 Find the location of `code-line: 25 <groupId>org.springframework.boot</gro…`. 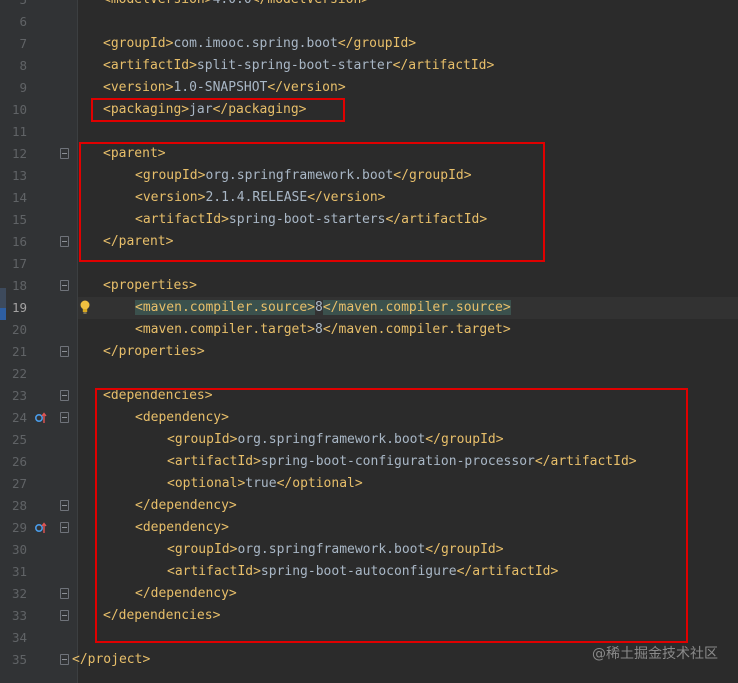

code-line: 25 <groupId>org.springframework.boot</gro… is located at coordinates (369, 440).